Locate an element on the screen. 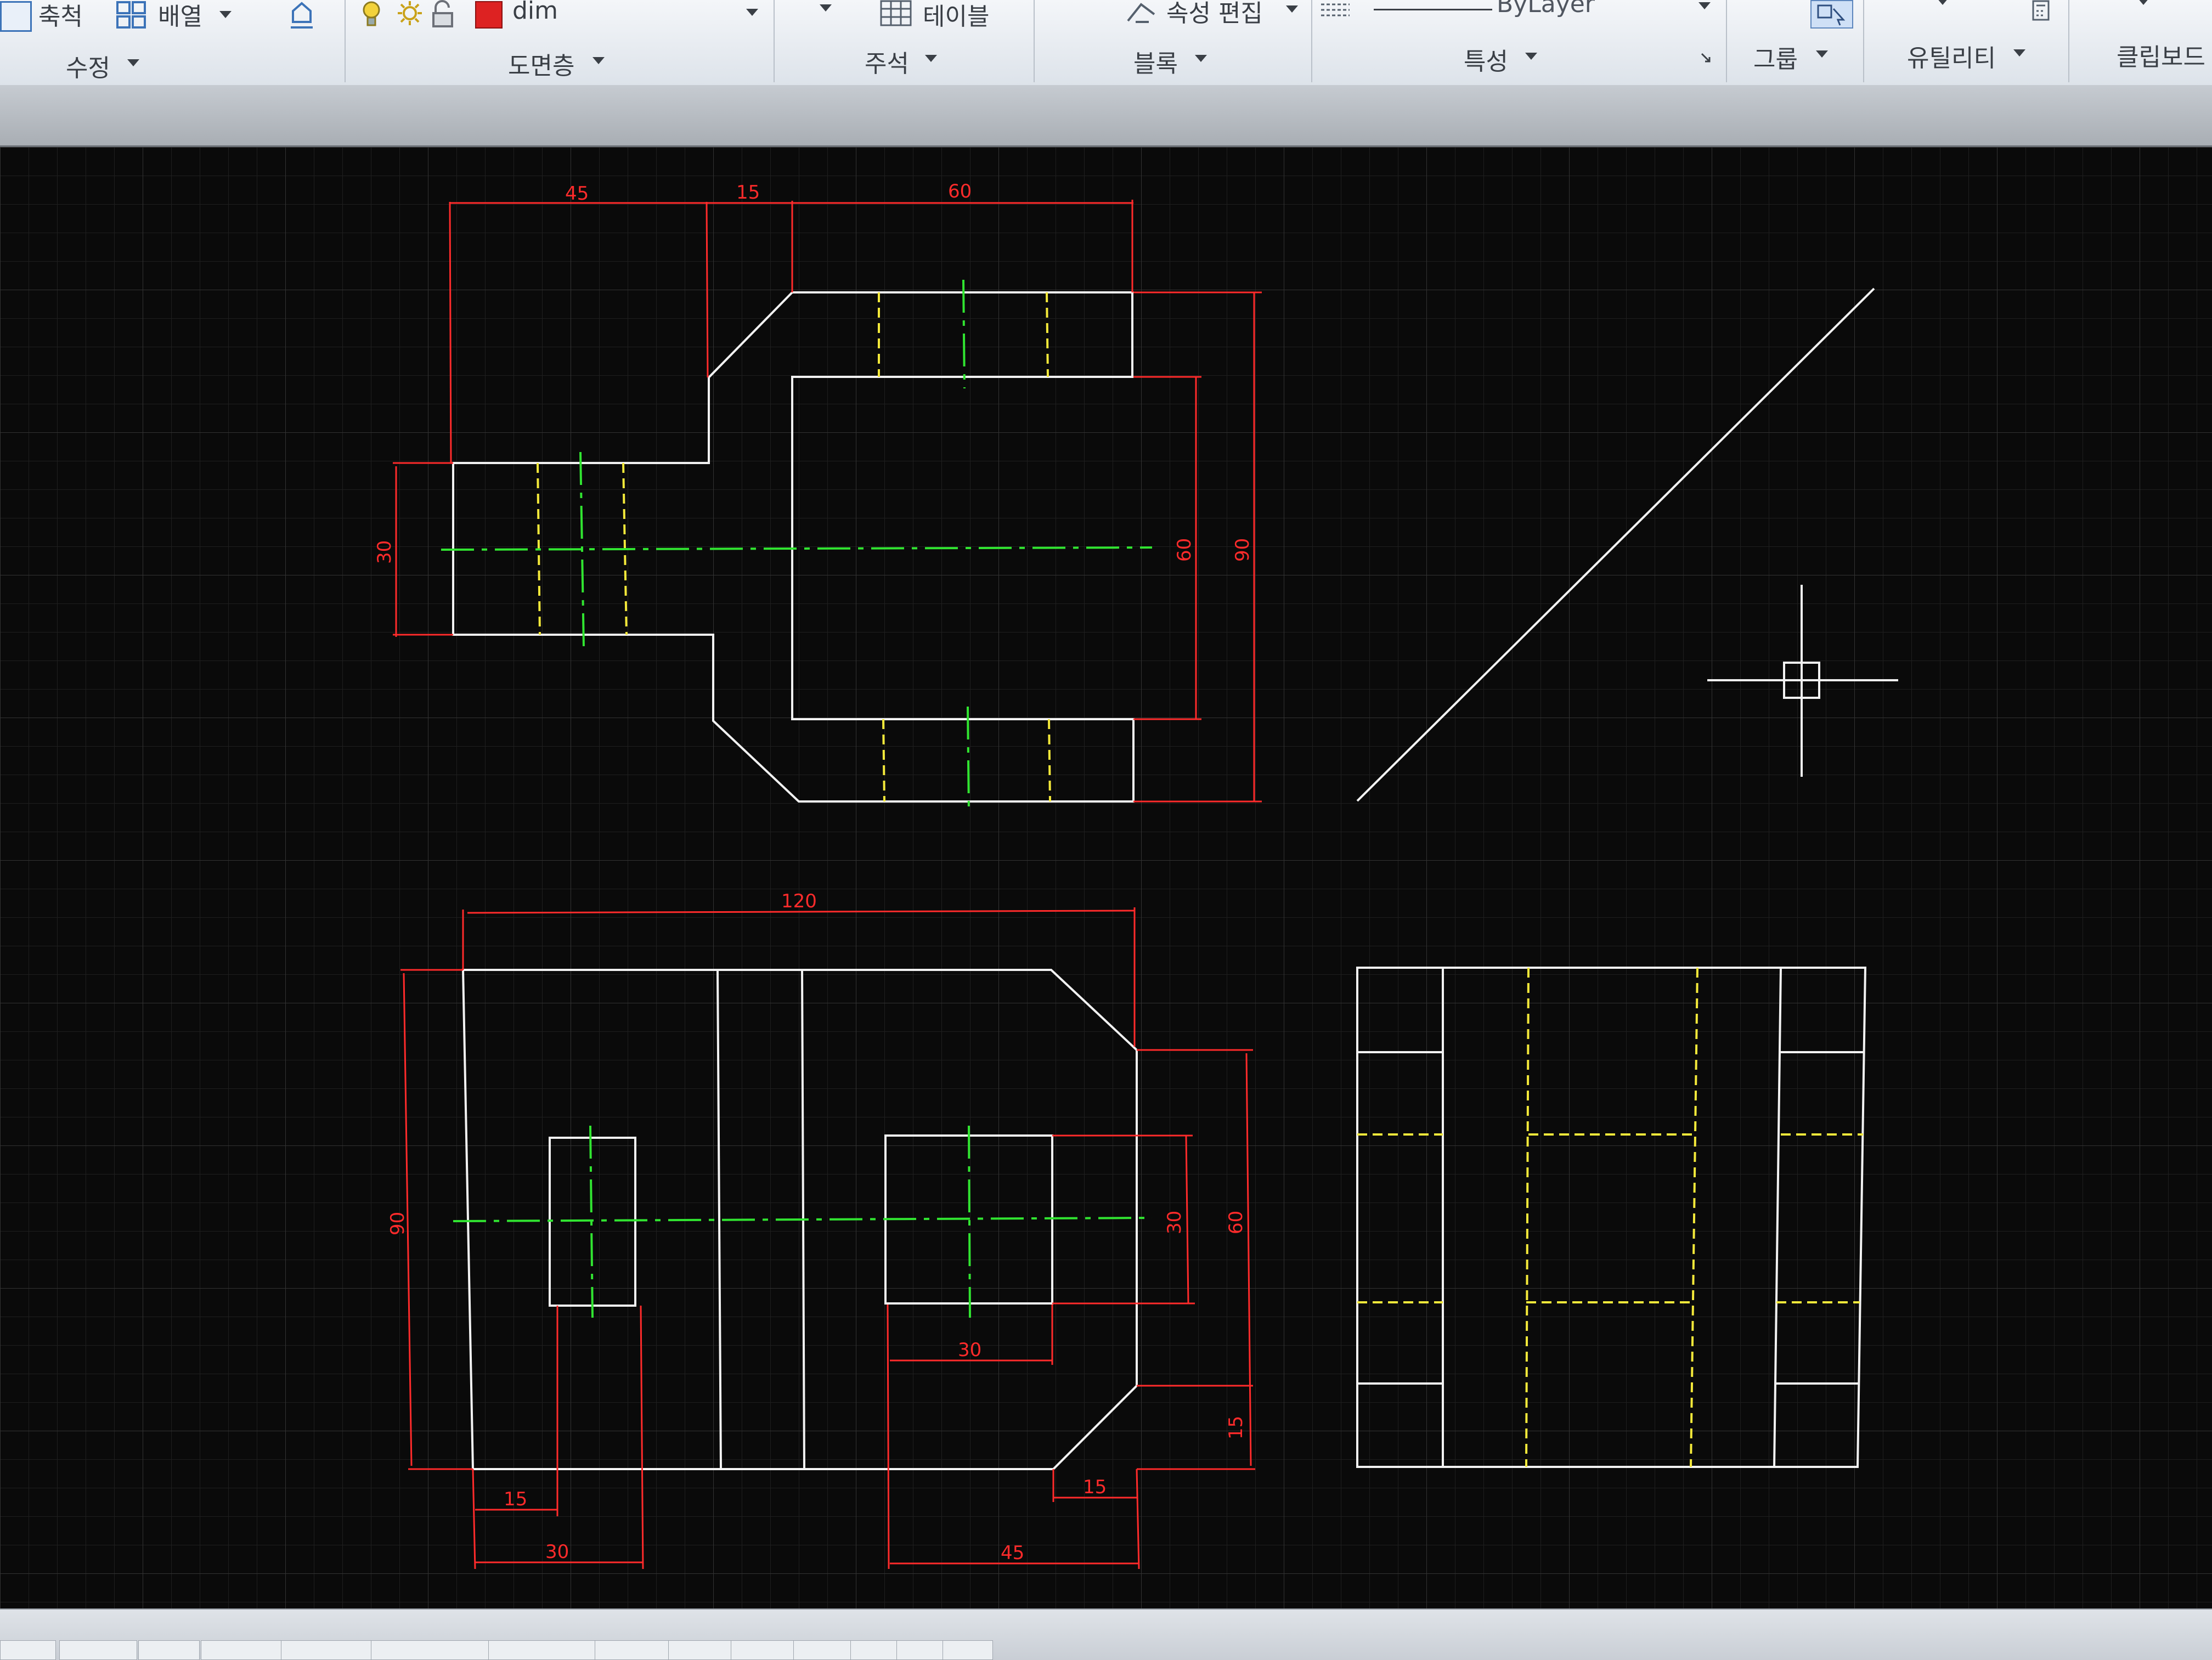 The width and height of the screenshot is (2212, 1660). status-toggle-am is located at coordinates (968, 1650).